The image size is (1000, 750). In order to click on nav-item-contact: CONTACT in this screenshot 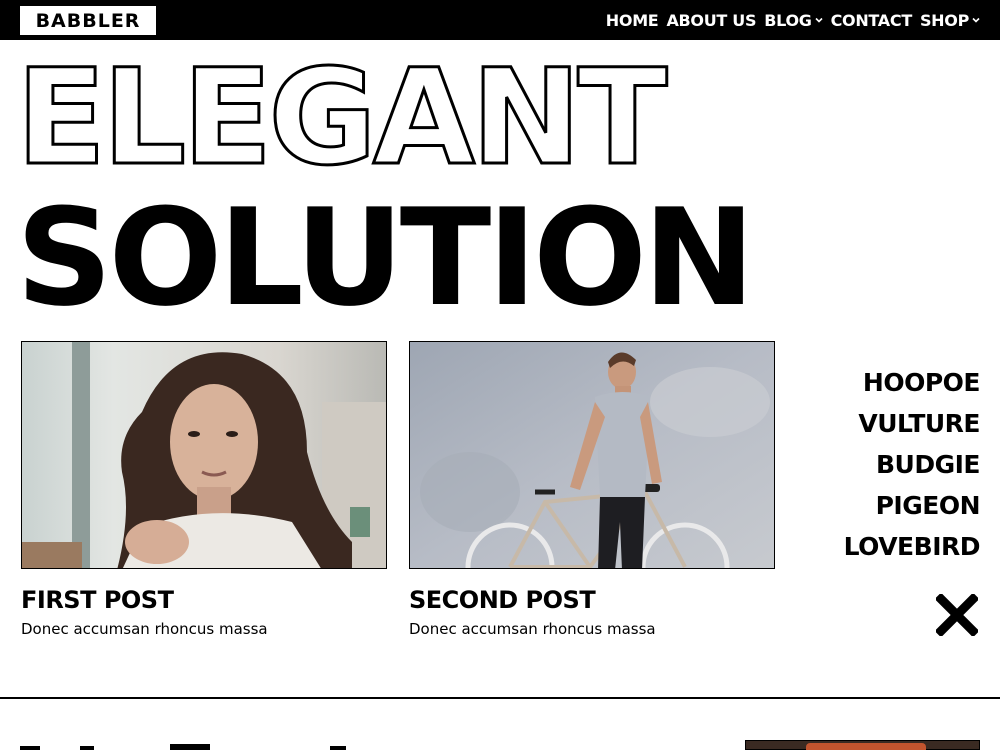, I will do `click(871, 20)`.